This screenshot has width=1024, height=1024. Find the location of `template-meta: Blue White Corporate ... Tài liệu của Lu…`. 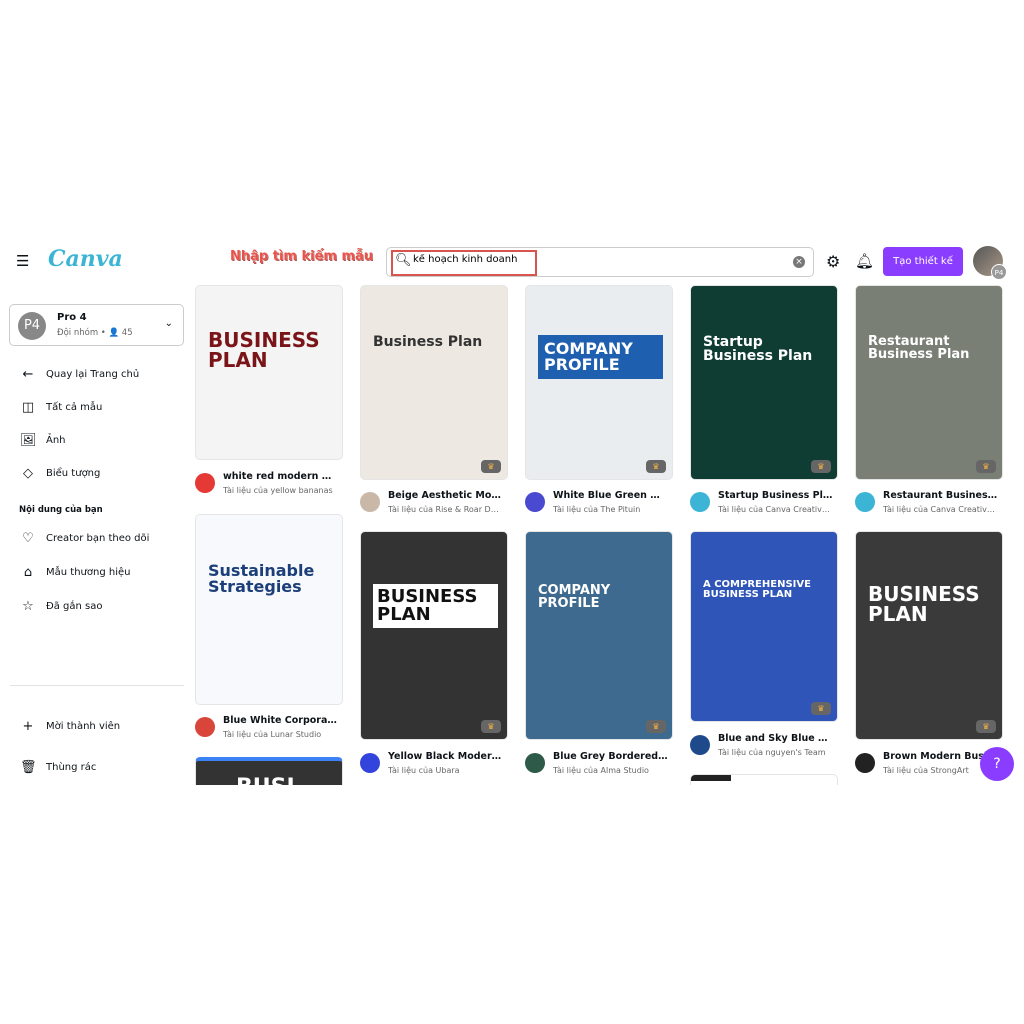

template-meta: Blue White Corporate ... Tài liệu của Lu… is located at coordinates (275, 730).